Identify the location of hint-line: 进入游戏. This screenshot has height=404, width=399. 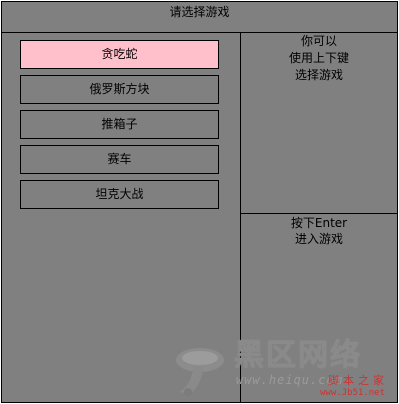
(318, 239).